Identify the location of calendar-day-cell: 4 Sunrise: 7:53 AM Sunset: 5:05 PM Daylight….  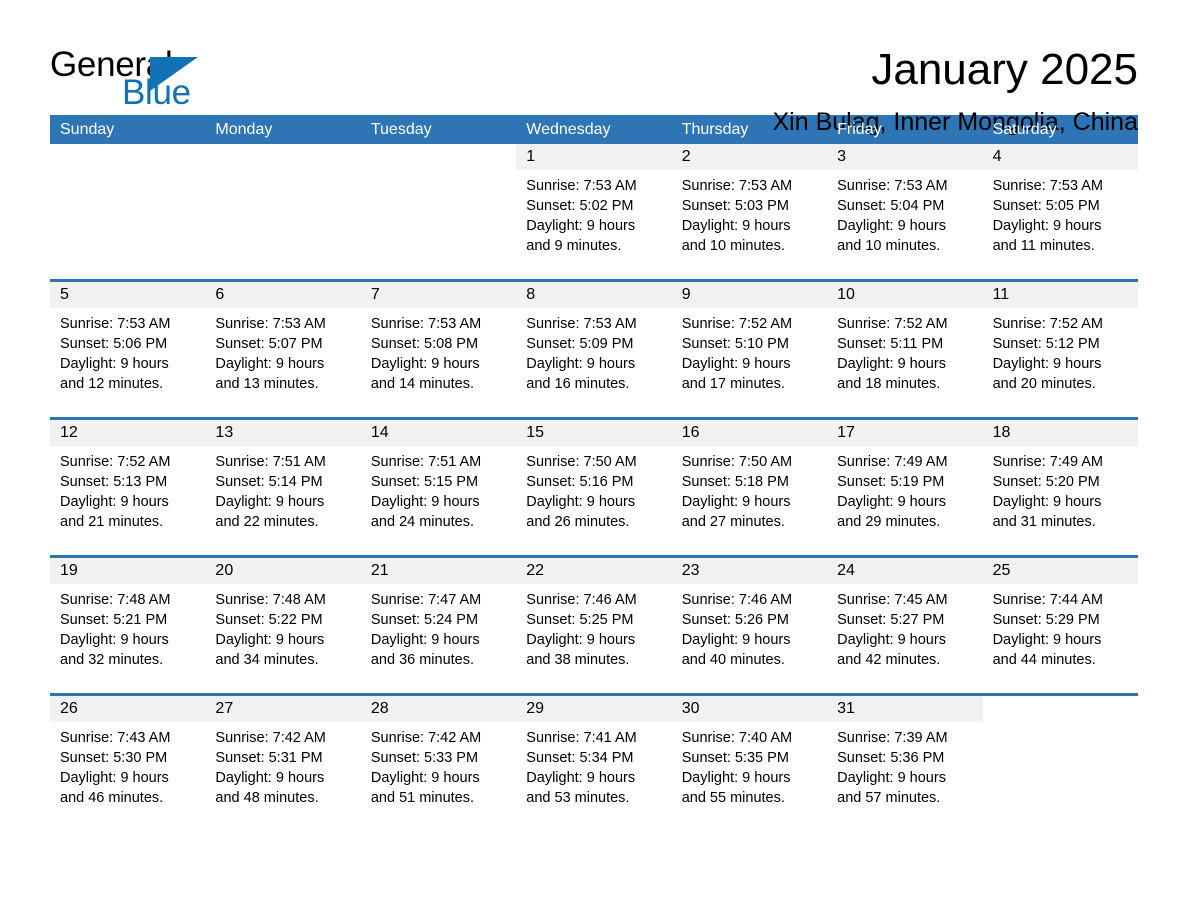
(1060, 204).